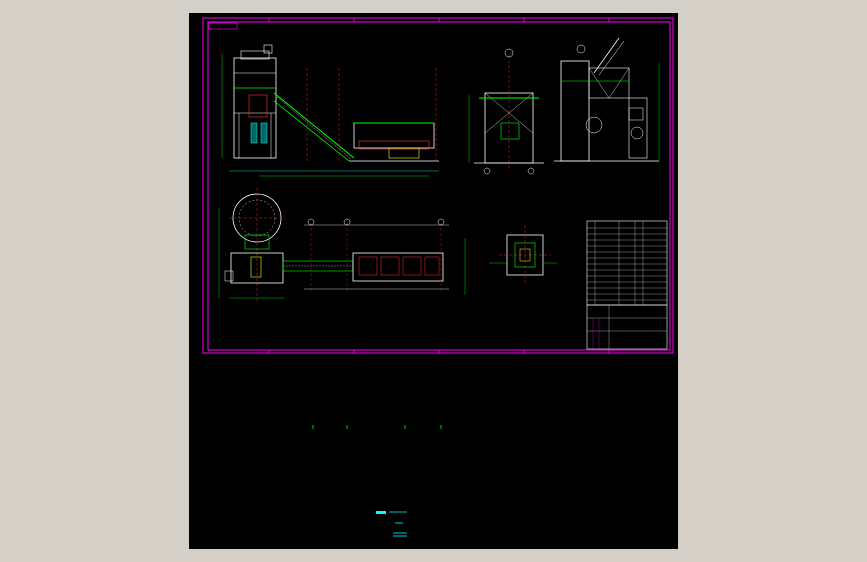  Describe the element at coordinates (523, 255) in the screenshot. I see `detail-section` at that location.